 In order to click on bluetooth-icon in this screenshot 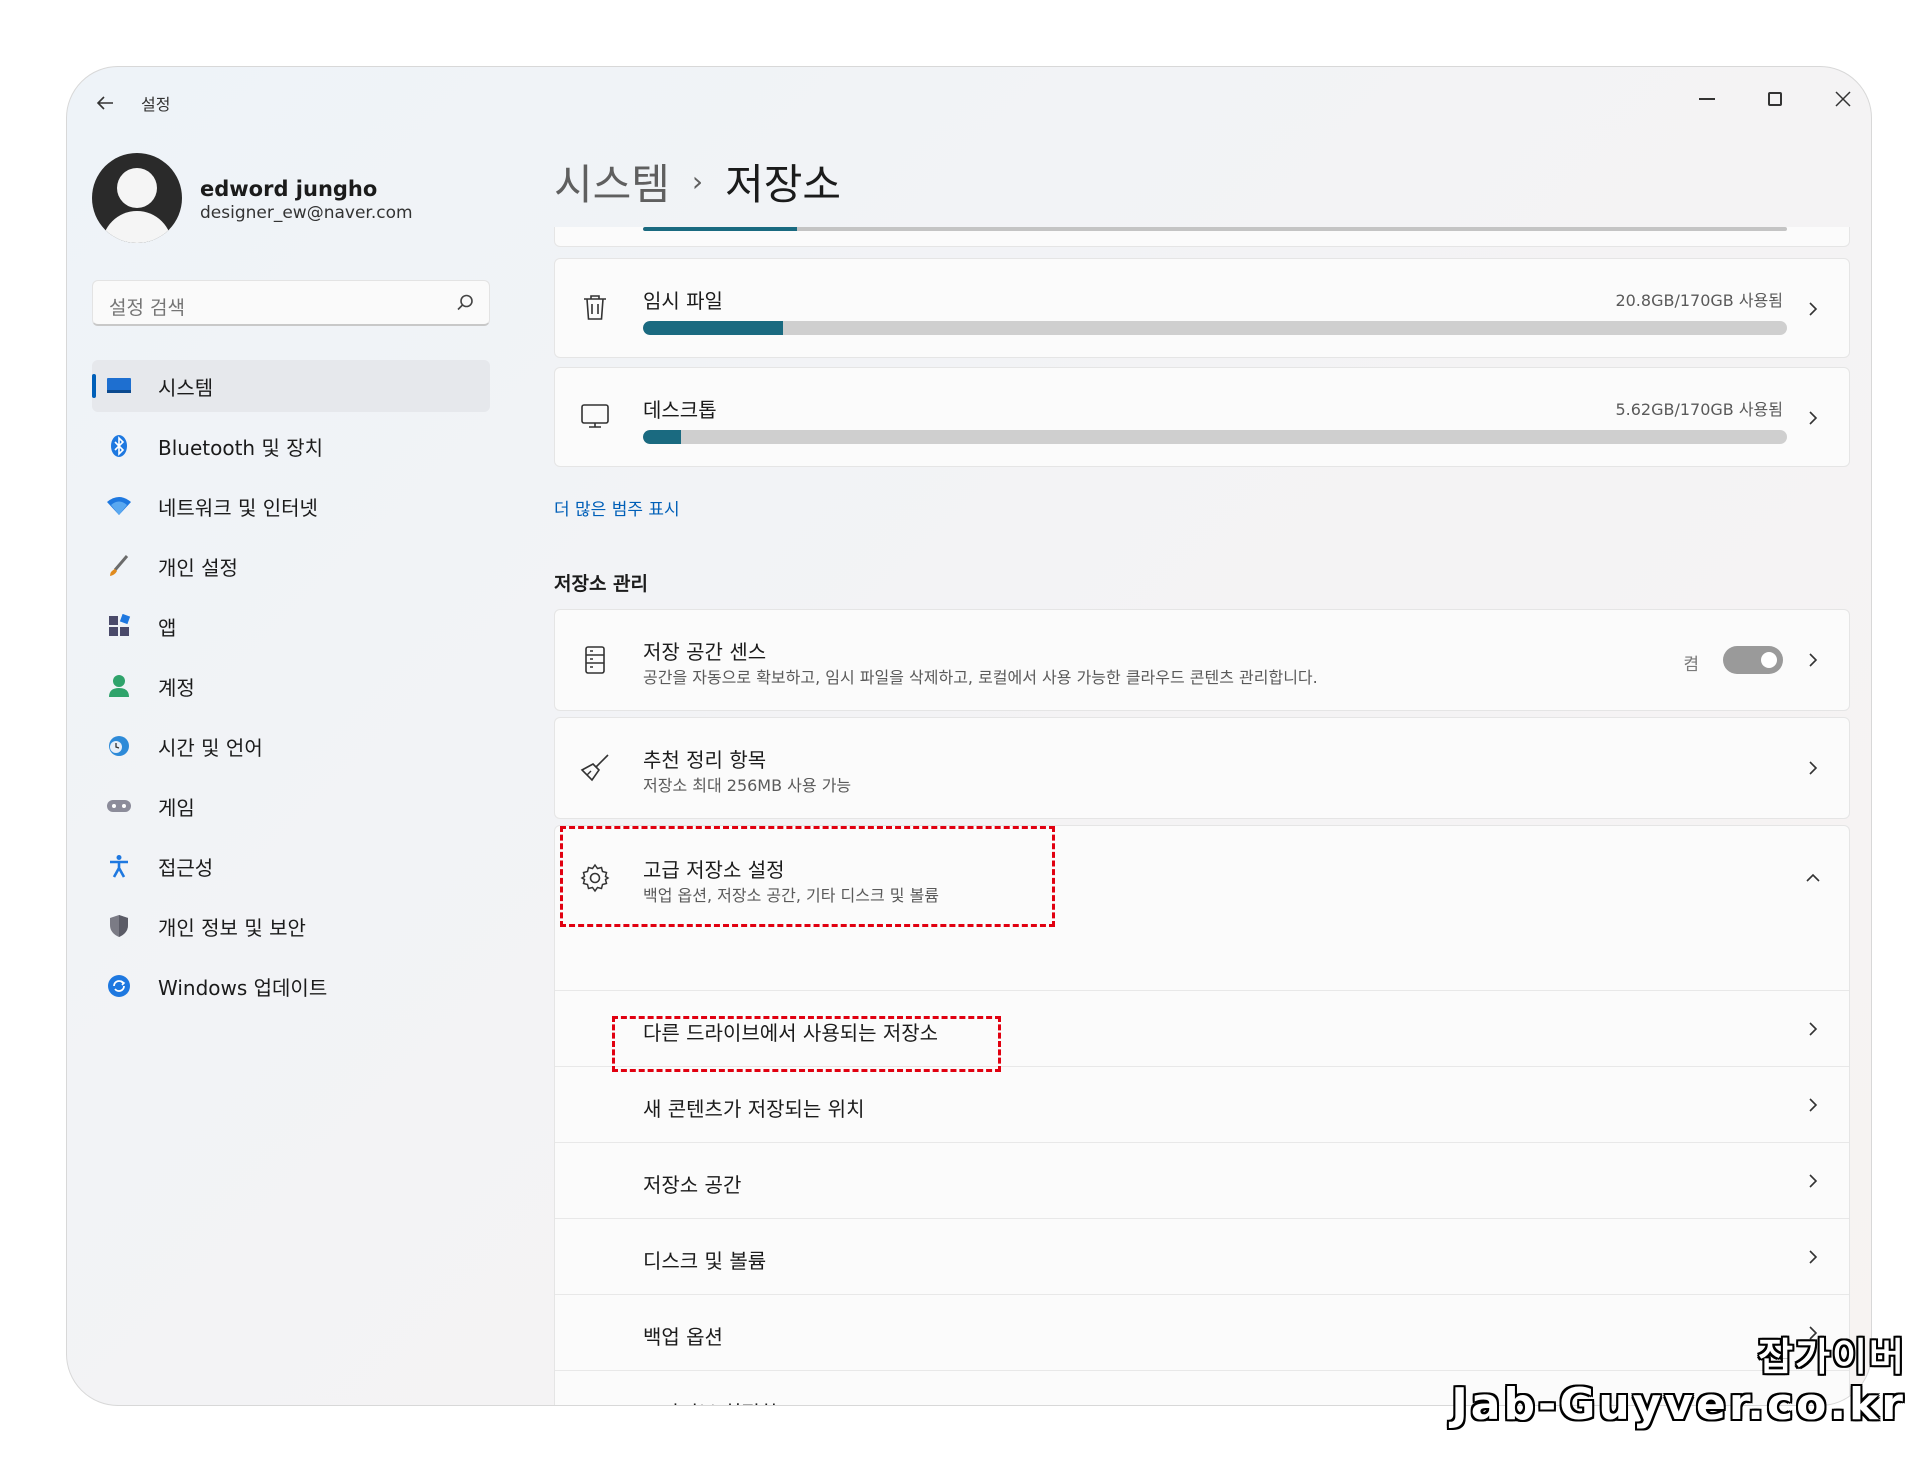, I will do `click(119, 446)`.